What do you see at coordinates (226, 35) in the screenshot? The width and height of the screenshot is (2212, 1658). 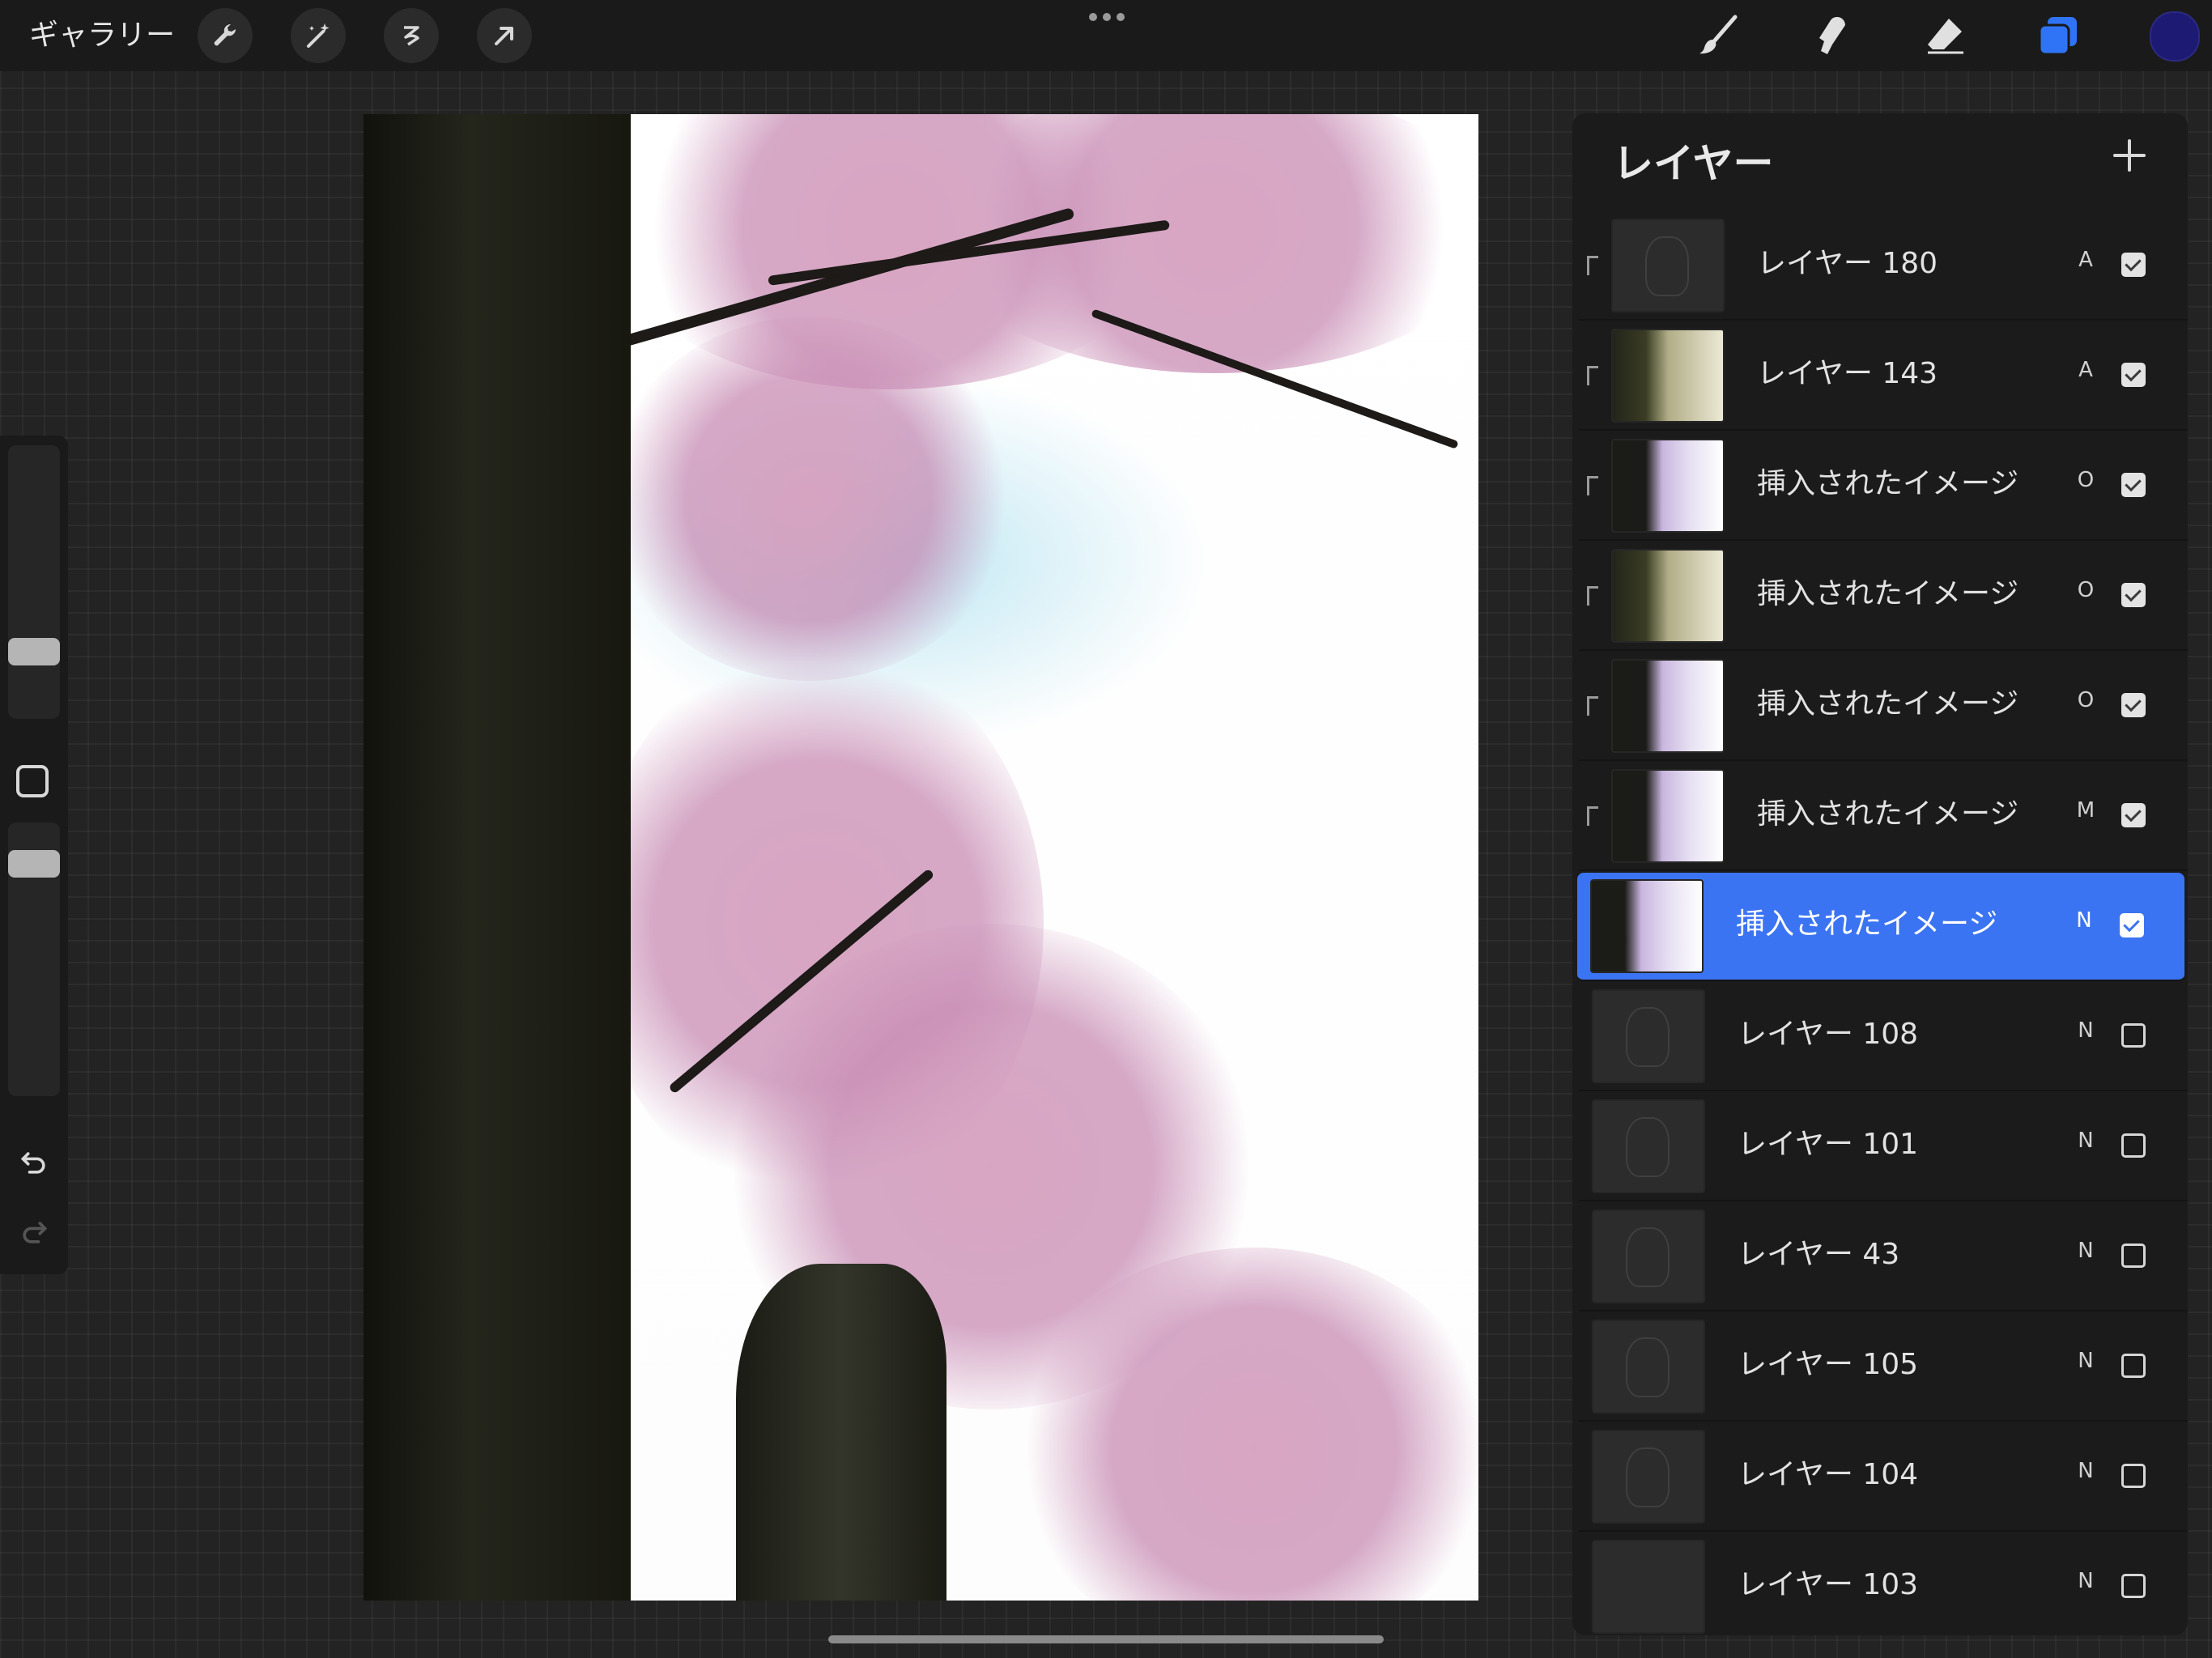 I see `wrench-icon` at bounding box center [226, 35].